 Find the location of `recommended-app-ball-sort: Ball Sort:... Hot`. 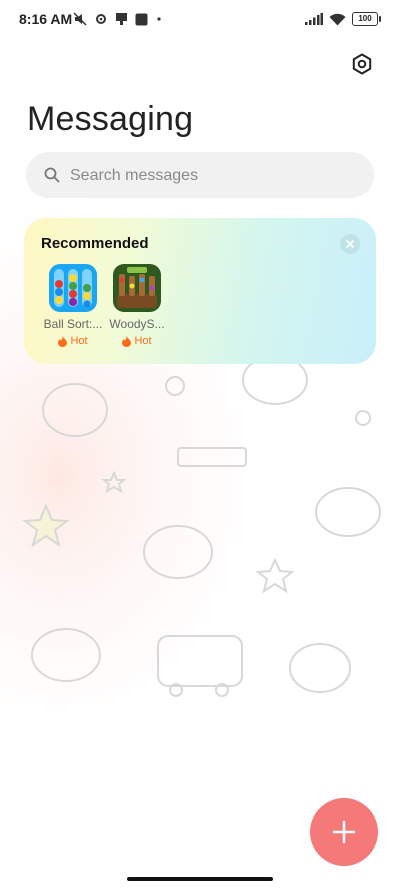

recommended-app-ball-sort: Ball Sort:... Hot is located at coordinates (73, 305).